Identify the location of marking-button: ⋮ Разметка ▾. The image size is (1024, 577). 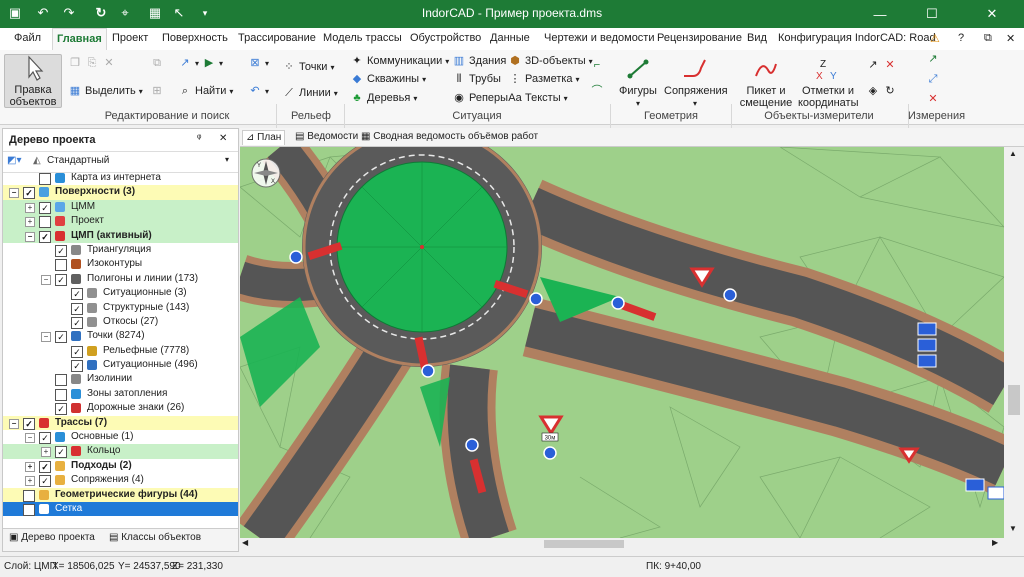
(544, 79).